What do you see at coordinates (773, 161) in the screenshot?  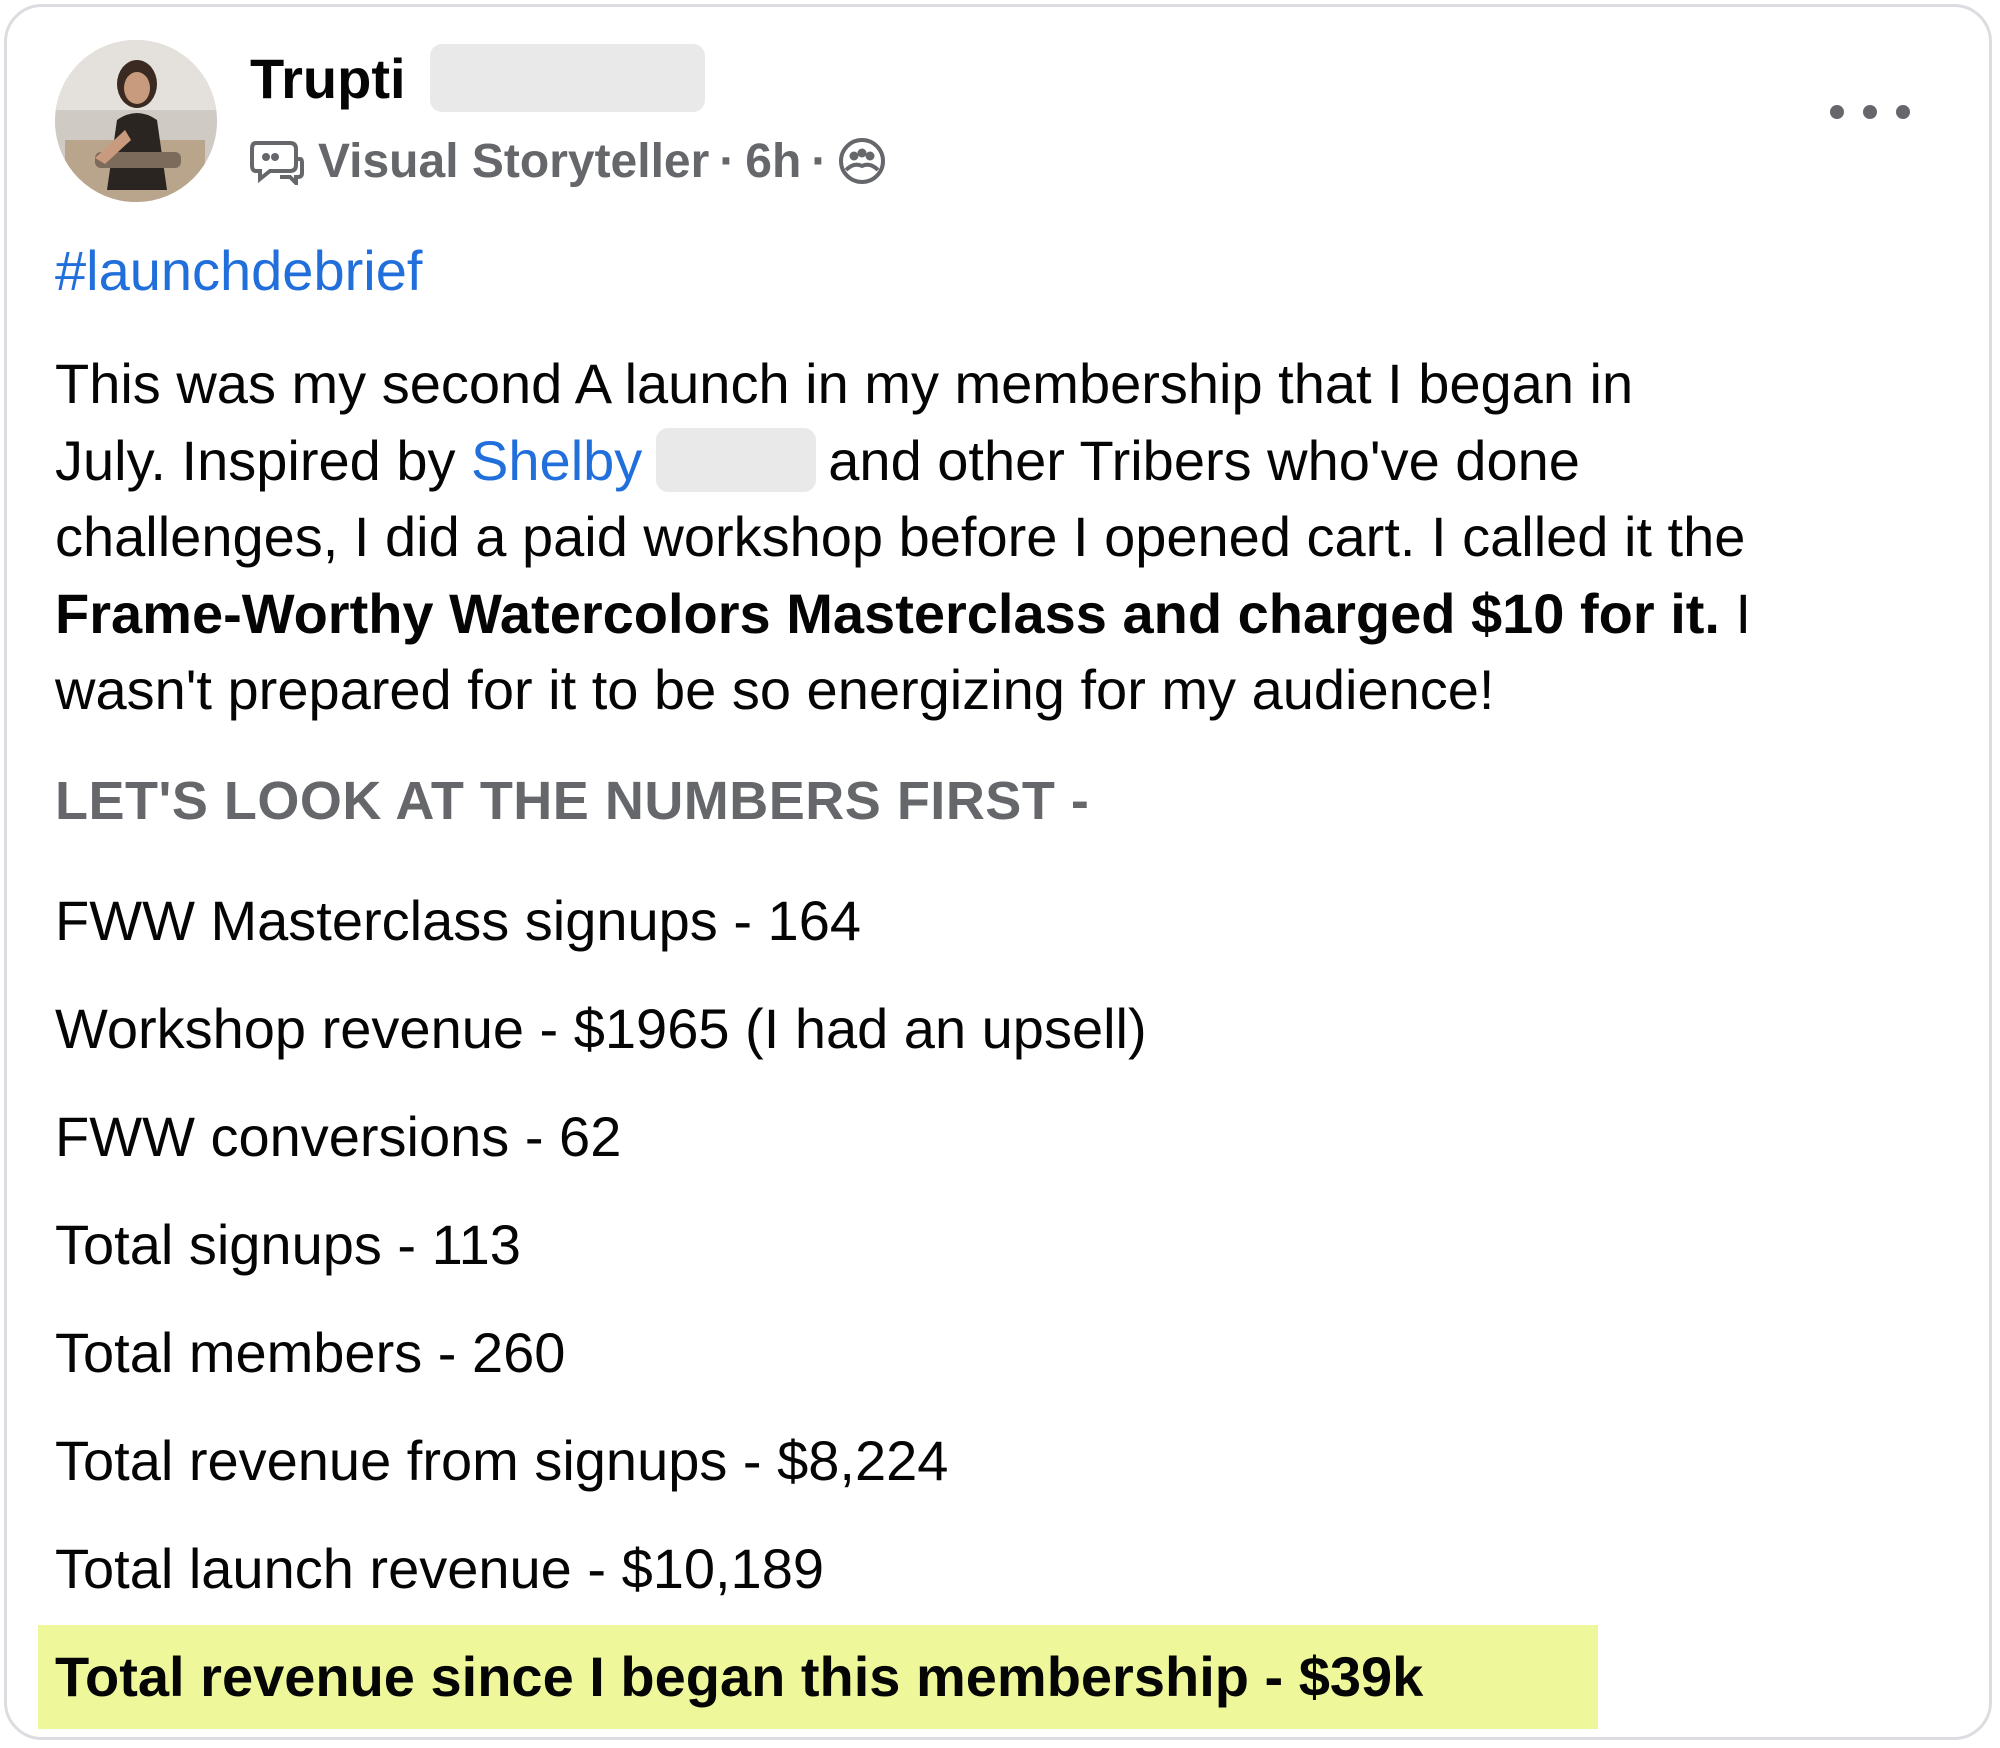 I see `post-timestamp: 6h` at bounding box center [773, 161].